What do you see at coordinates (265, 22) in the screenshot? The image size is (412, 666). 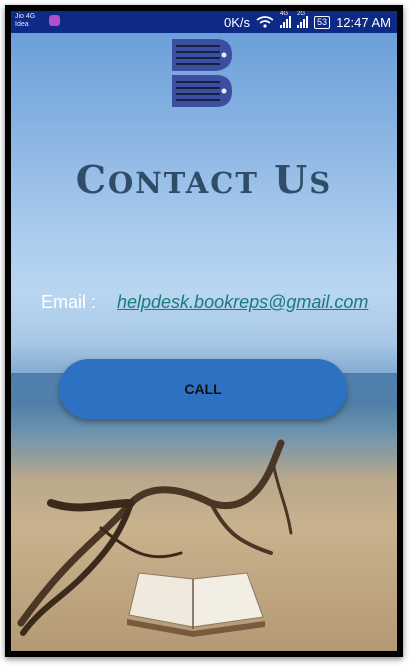 I see `wifi-icon` at bounding box center [265, 22].